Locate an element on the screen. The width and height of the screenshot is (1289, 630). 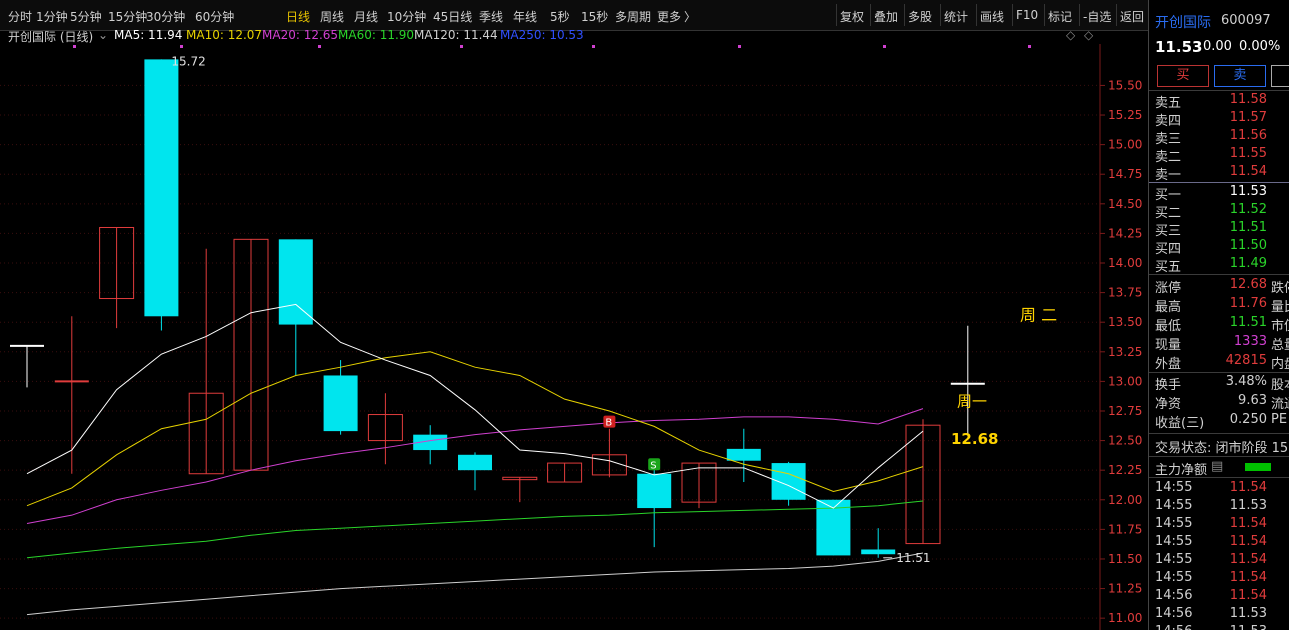
y-tick-label: 14.25 is located at coordinates (1125, 233).